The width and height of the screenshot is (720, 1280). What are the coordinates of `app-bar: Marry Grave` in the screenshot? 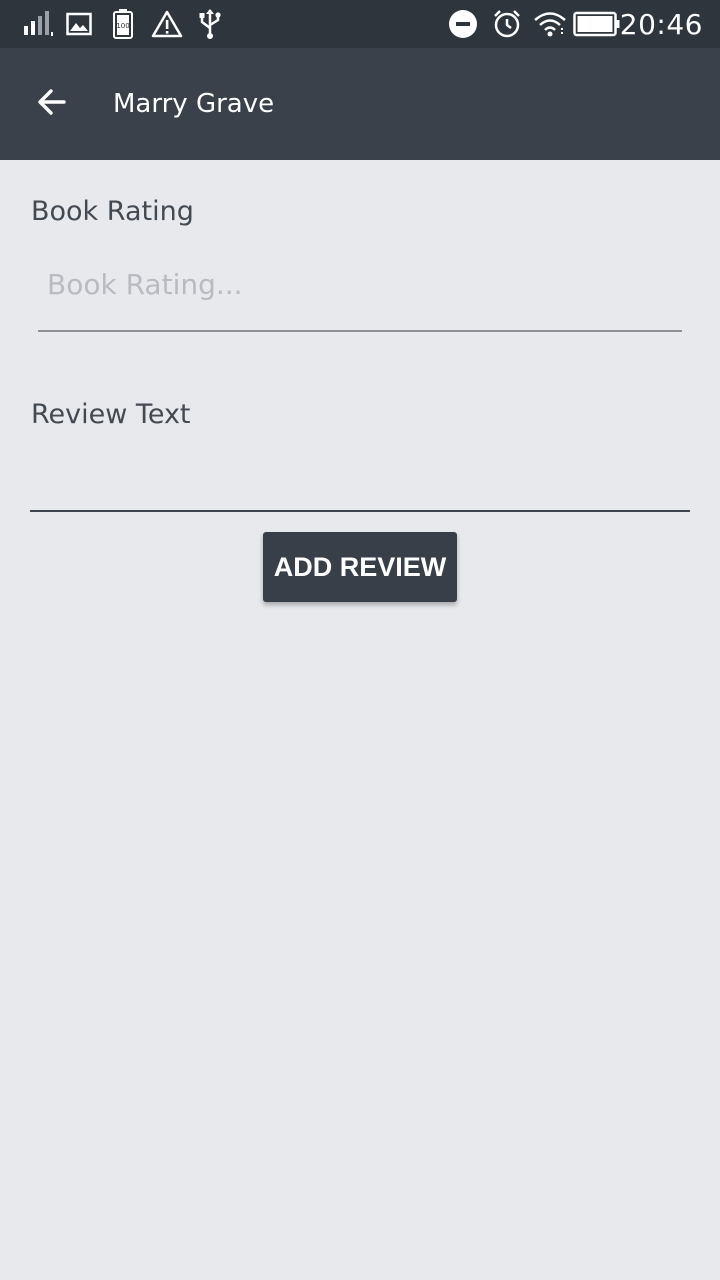 It's located at (360, 104).